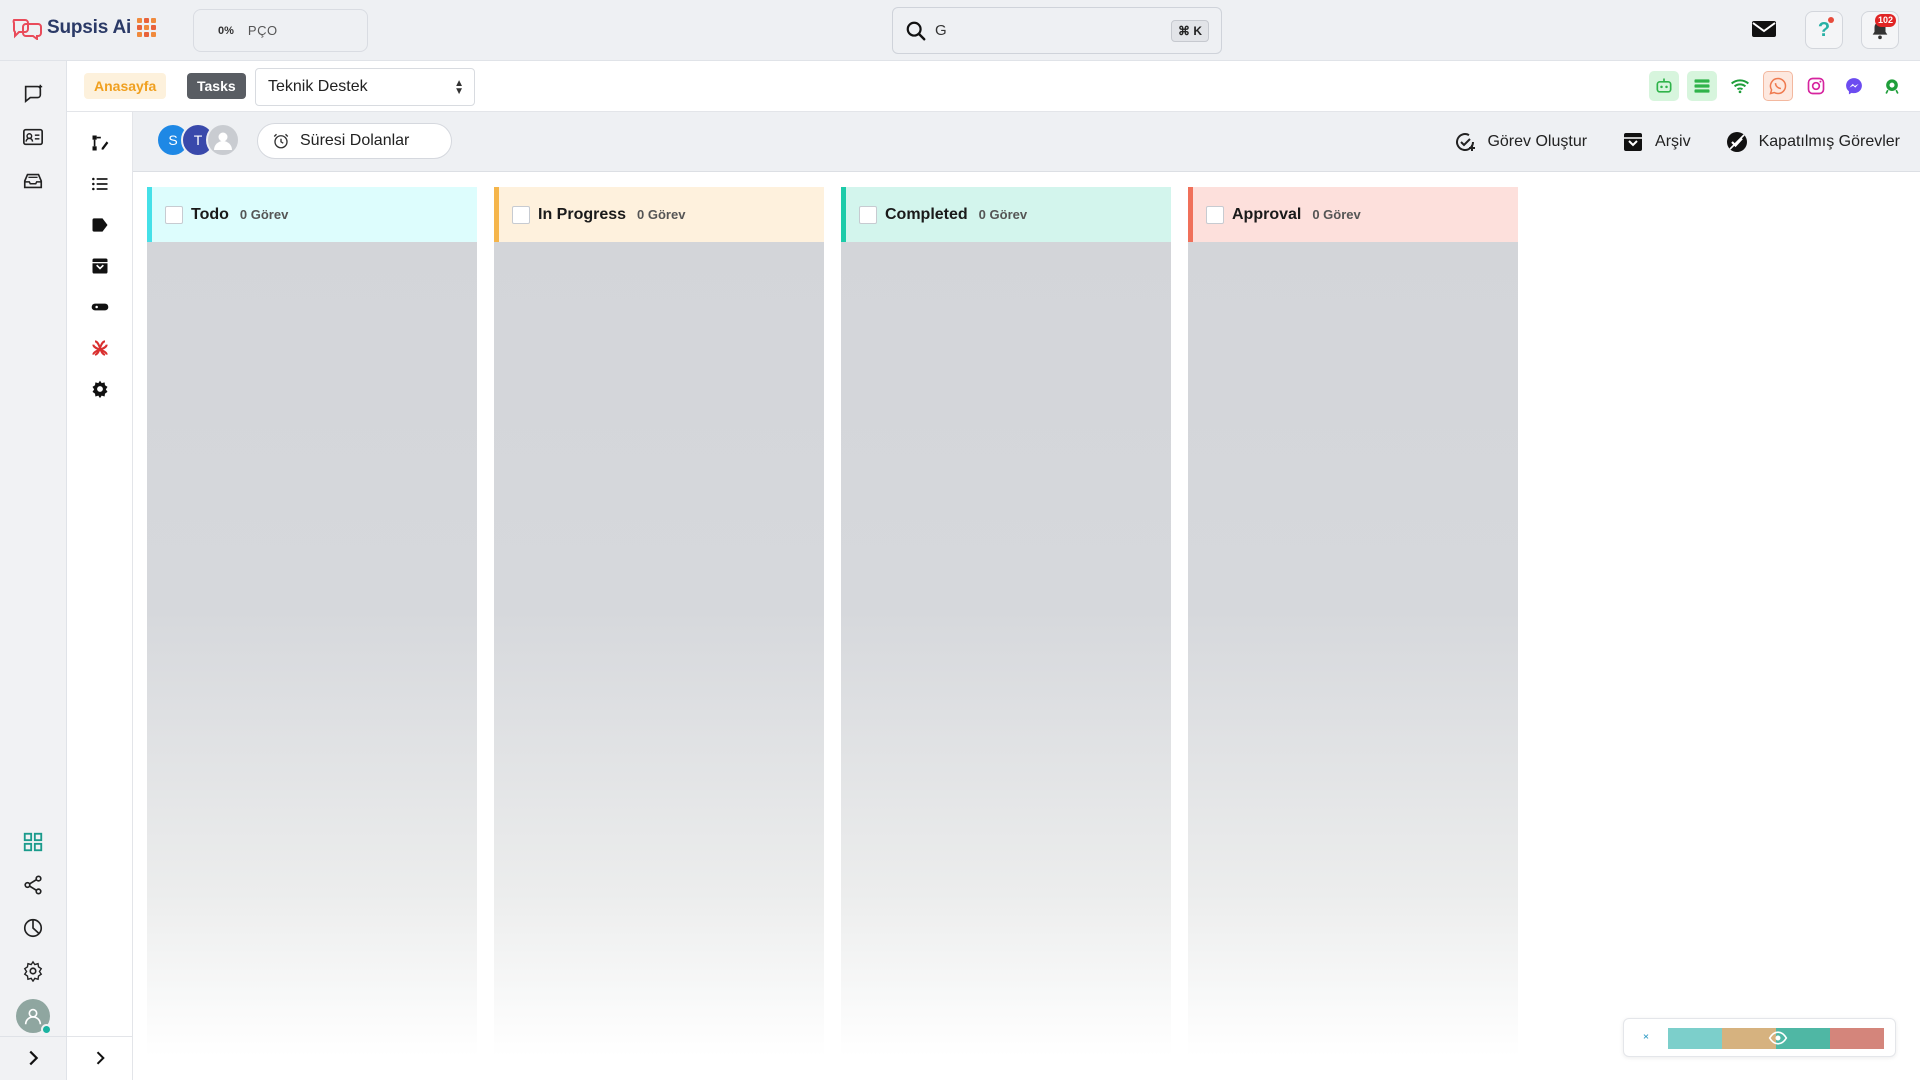  I want to click on column-title: Approval, so click(1267, 214).